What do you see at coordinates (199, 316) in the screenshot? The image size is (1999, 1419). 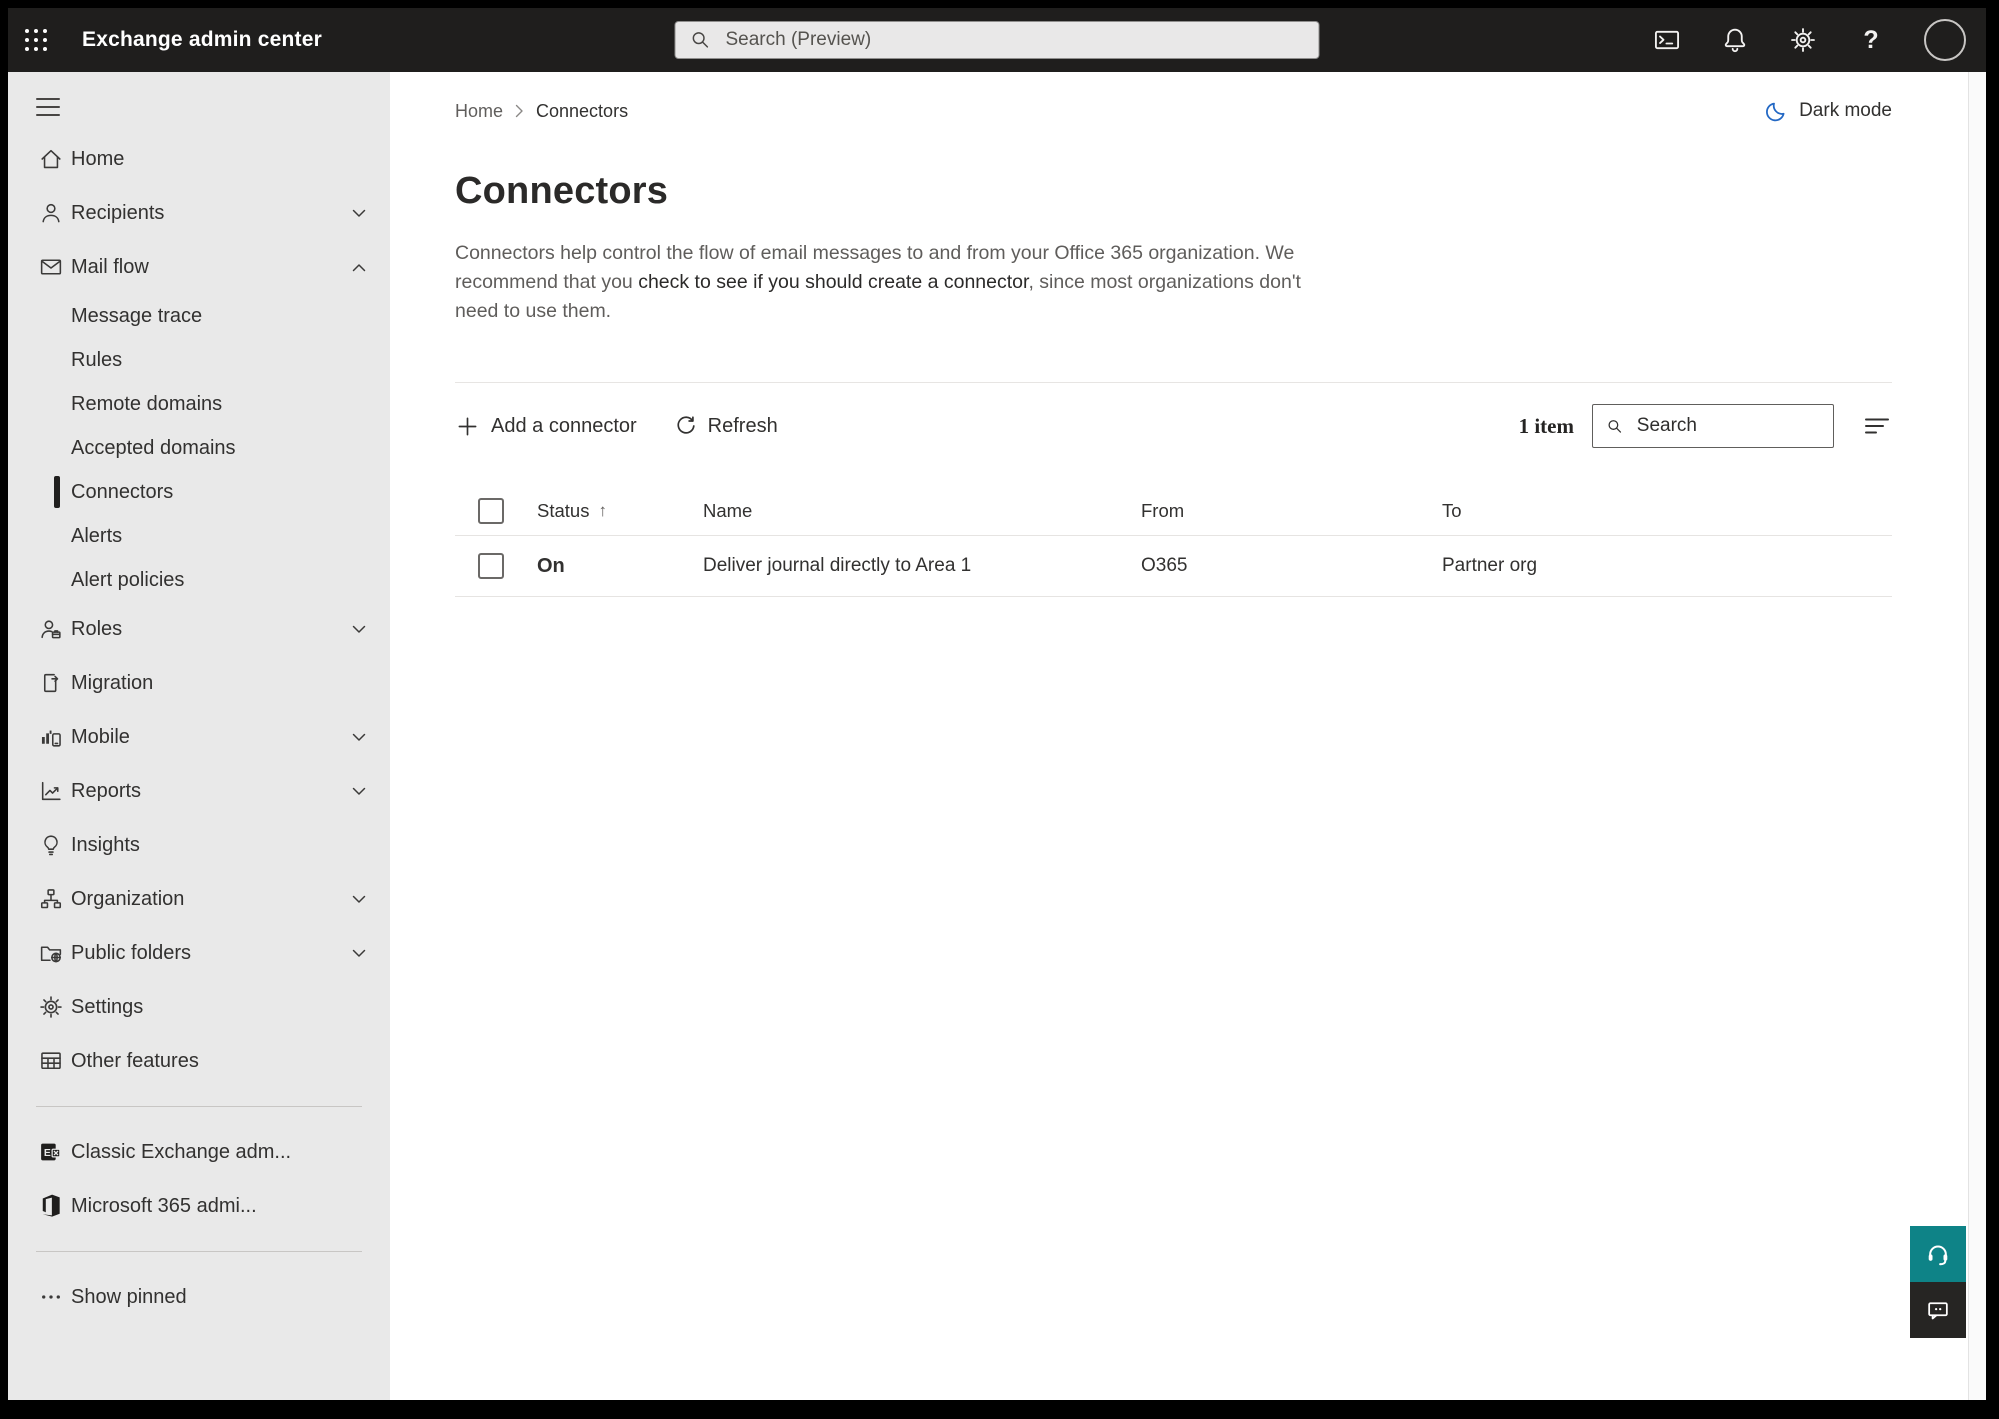 I see `sidebar-item-message-trace: Message trace` at bounding box center [199, 316].